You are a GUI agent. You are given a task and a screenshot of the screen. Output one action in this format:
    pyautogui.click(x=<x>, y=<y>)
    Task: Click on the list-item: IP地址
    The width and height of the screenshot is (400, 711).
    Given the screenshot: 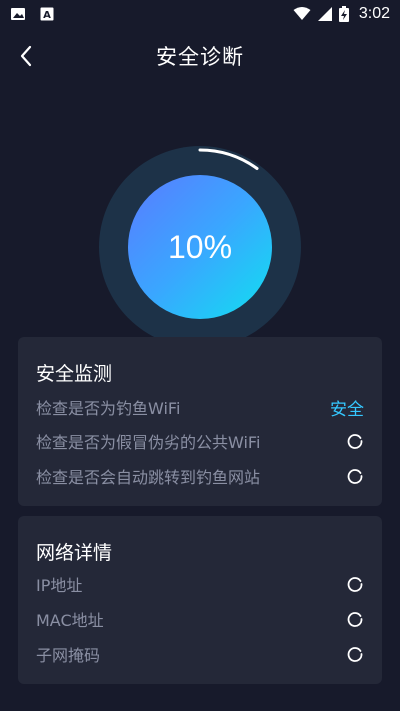 What is the action you would take?
    pyautogui.click(x=200, y=584)
    